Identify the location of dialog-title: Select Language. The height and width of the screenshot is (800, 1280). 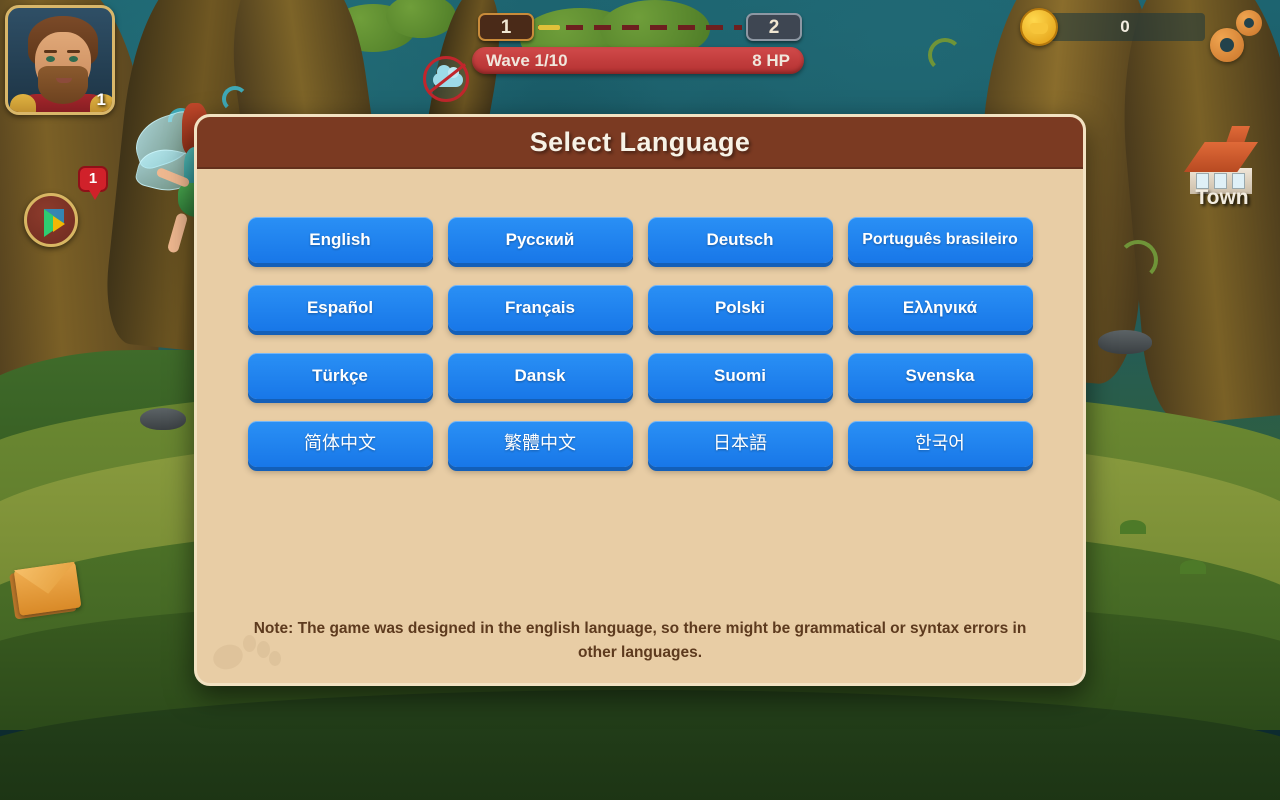
(640, 141).